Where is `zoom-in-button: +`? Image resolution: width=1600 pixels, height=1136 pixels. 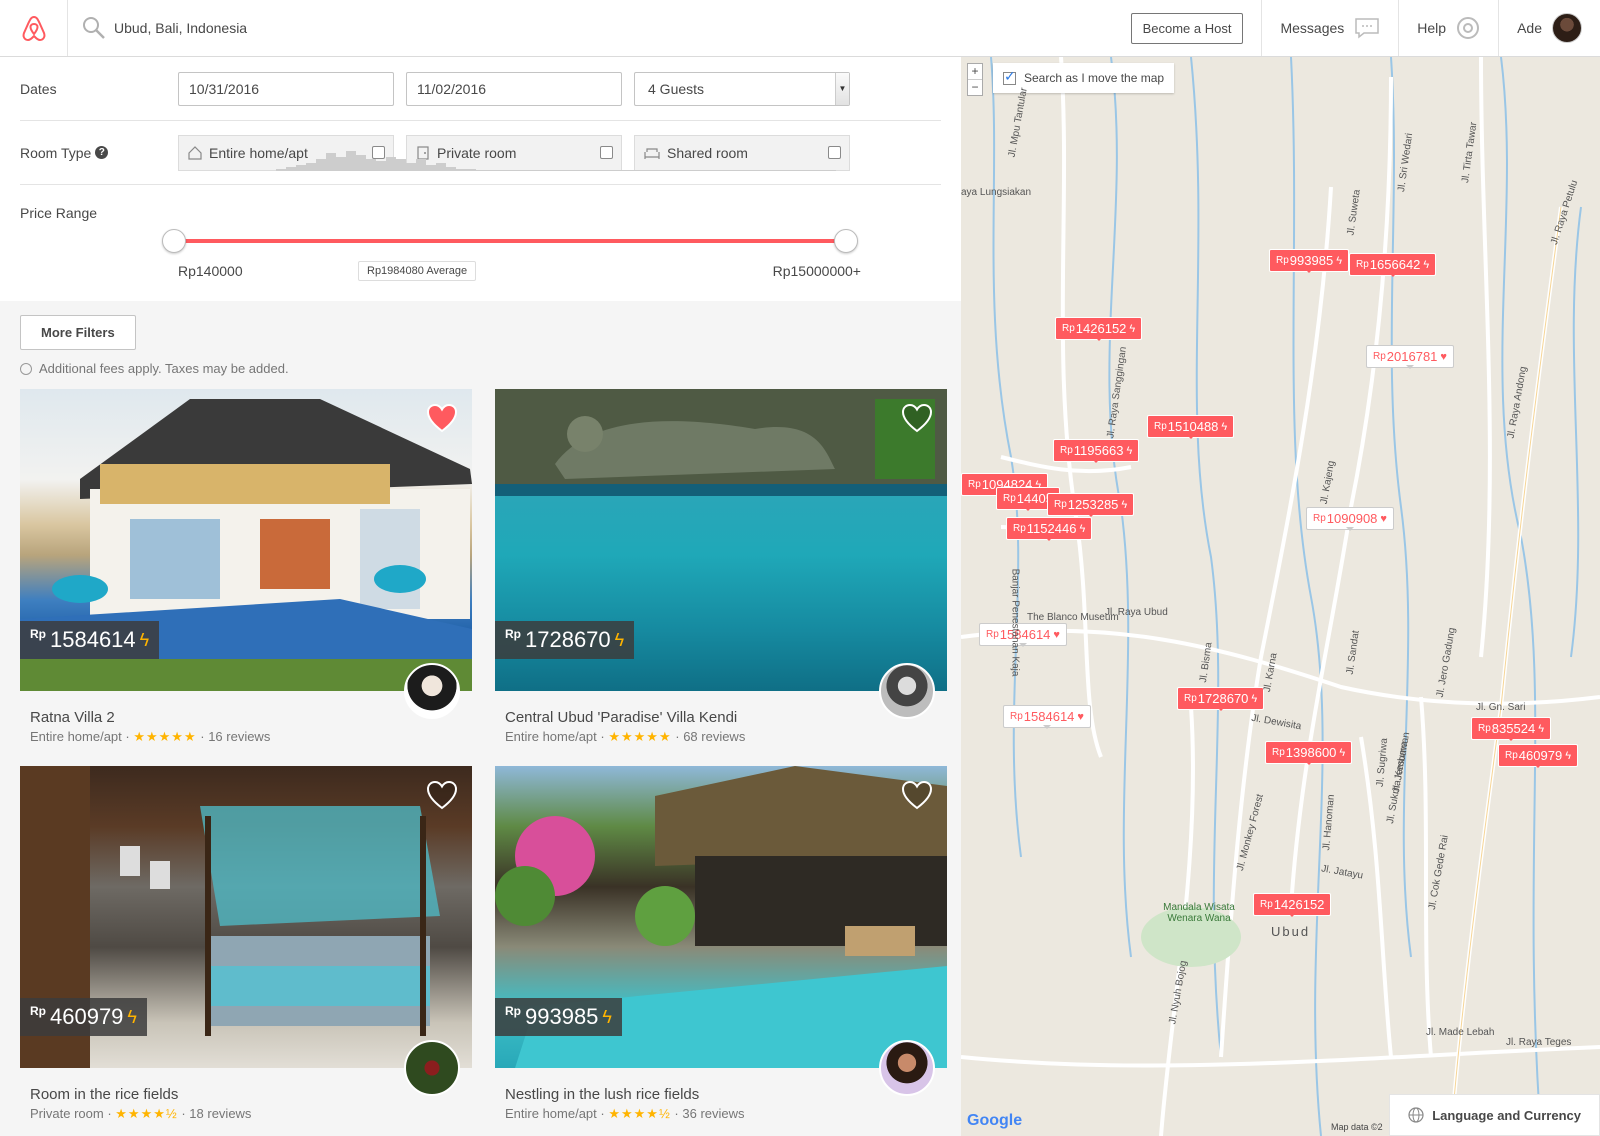
zoom-in-button: + is located at coordinates (975, 72).